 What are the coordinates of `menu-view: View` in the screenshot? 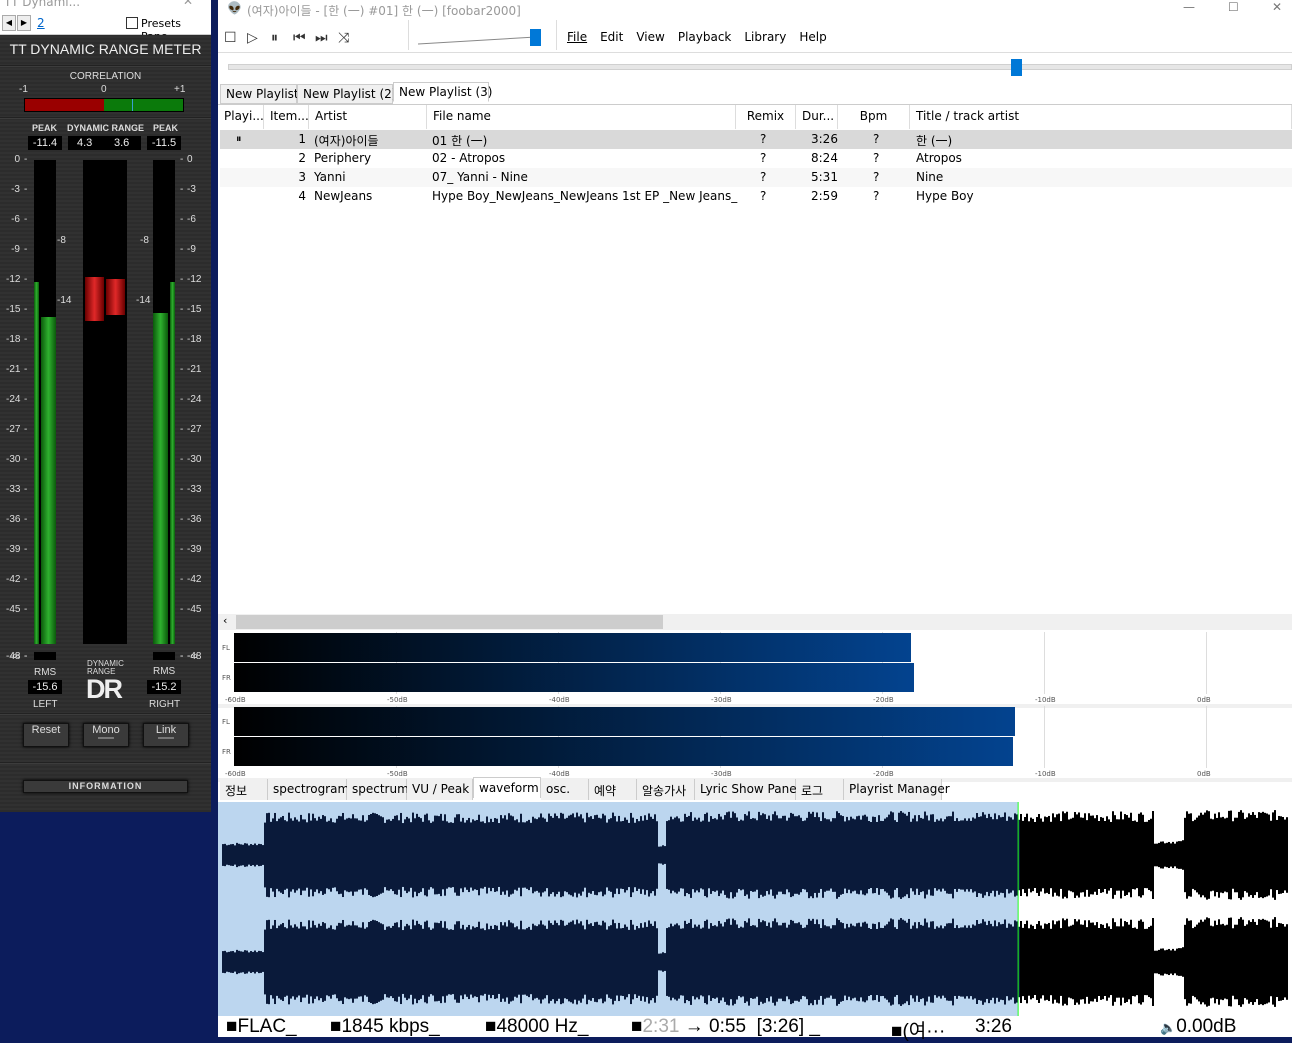 It's located at (650, 37).